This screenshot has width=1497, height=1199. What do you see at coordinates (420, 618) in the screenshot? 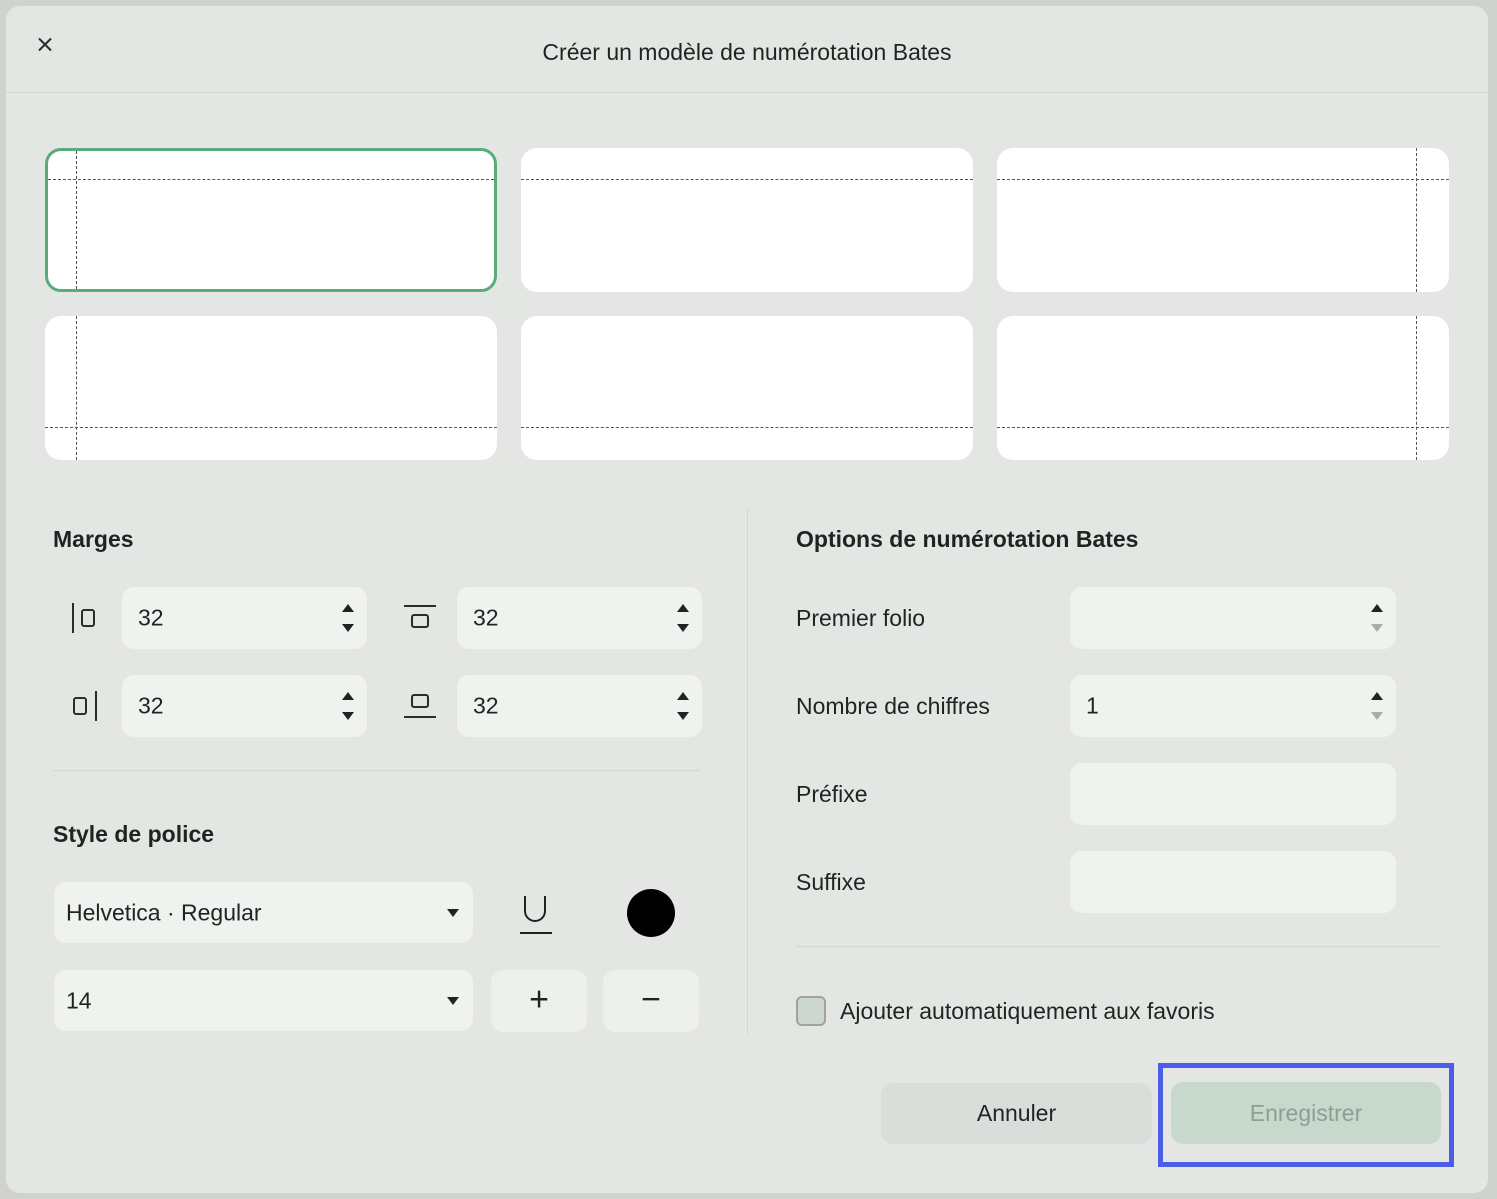
I see `margin-top-icon` at bounding box center [420, 618].